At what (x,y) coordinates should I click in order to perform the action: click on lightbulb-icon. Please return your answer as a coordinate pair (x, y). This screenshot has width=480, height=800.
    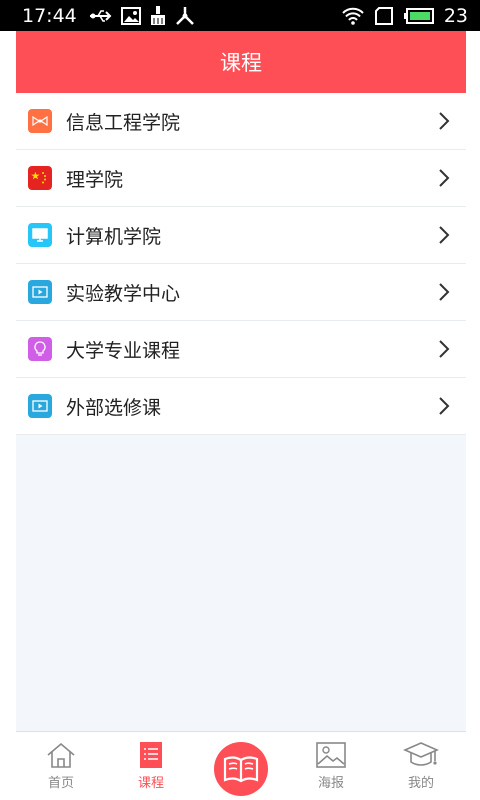
    Looking at the image, I should click on (40, 349).